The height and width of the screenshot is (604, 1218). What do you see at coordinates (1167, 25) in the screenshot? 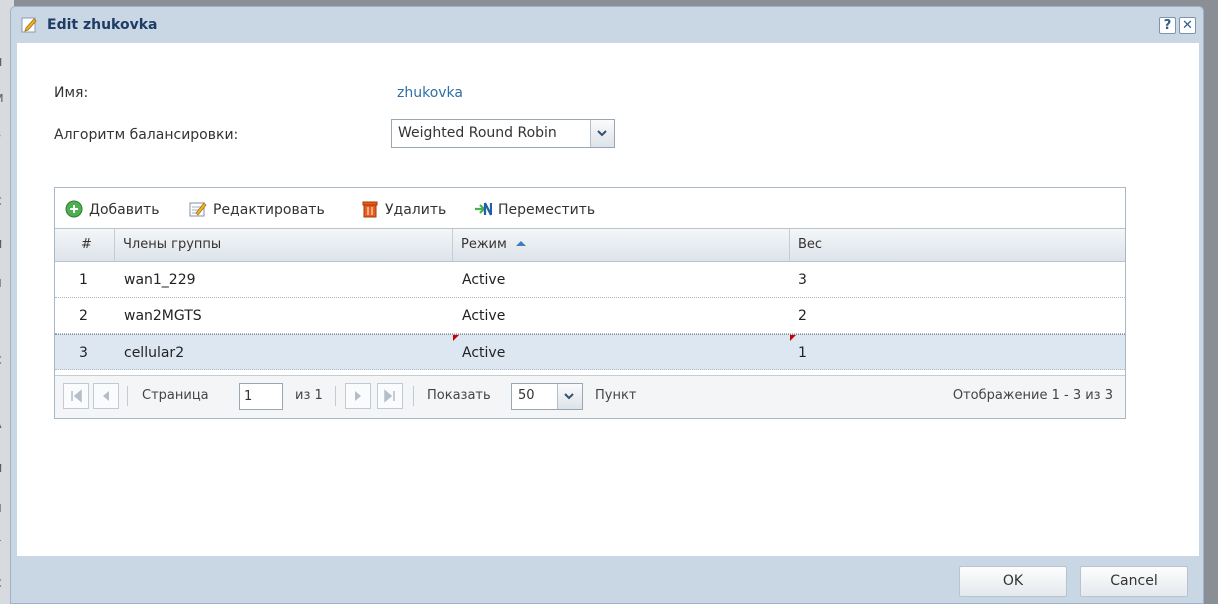
I see `help-button: ?` at bounding box center [1167, 25].